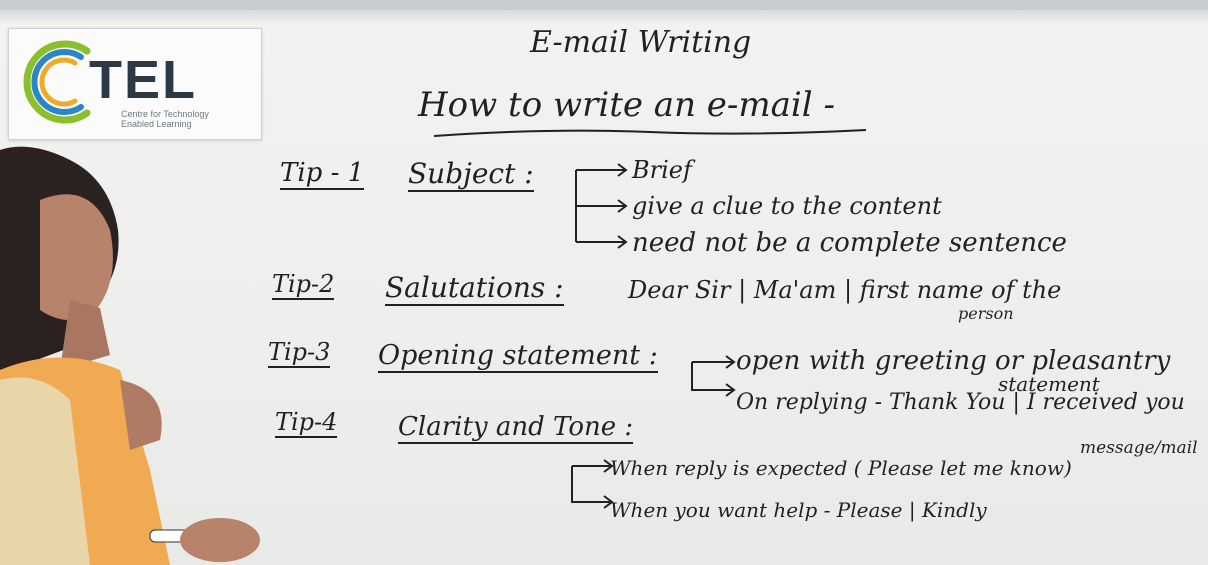  Describe the element at coordinates (650, 133) in the screenshot. I see `heading-underline` at that location.